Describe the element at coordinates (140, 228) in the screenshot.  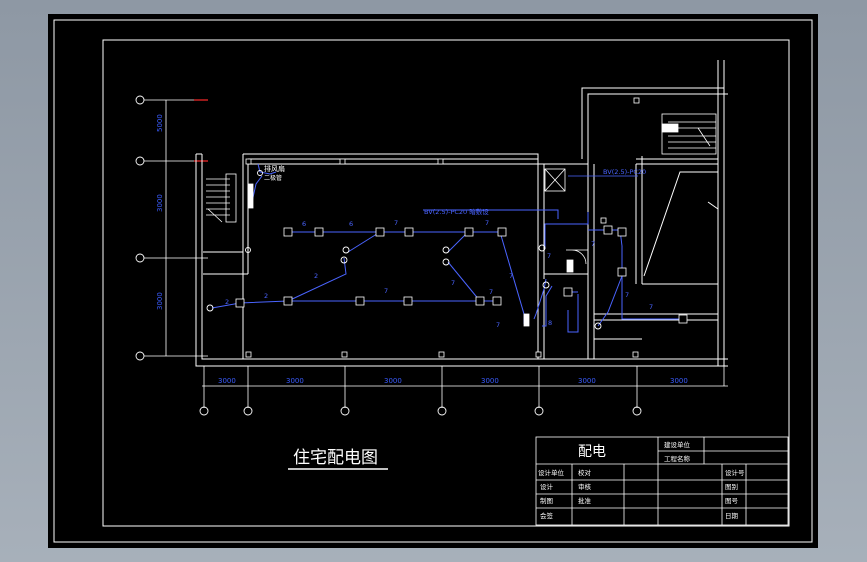
I see `axis-markers-left` at that location.